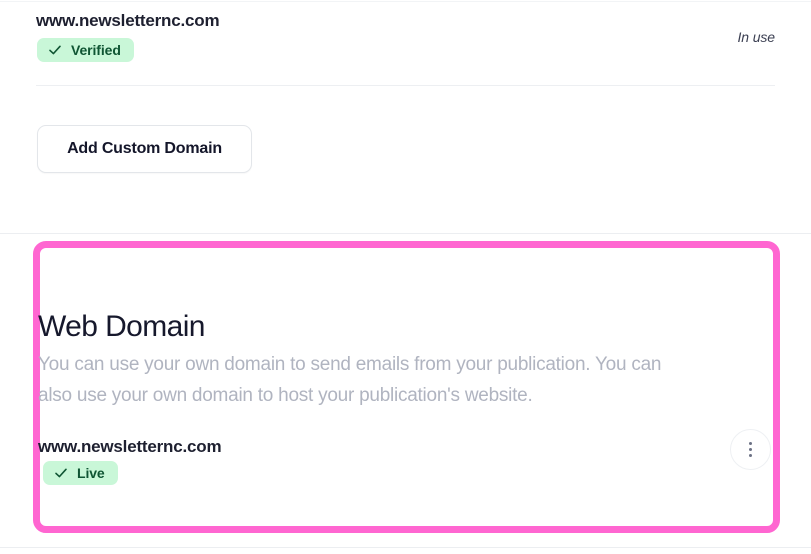 This screenshot has width=811, height=554. I want to click on kebab-menu-icon, so click(750, 449).